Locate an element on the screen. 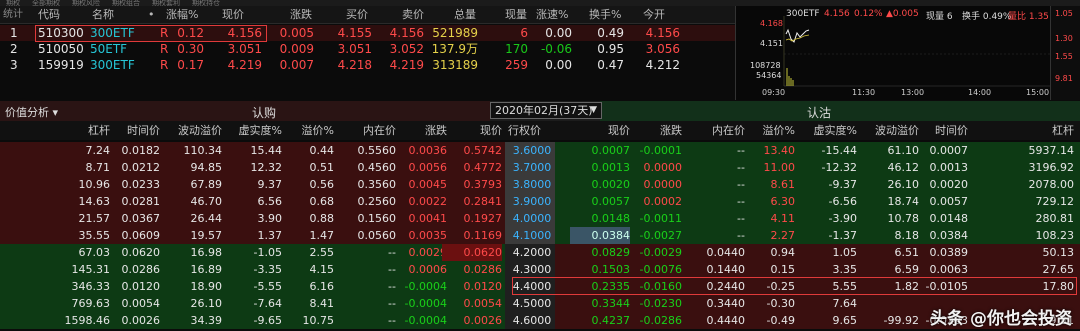  quote-cell-vol: 137.9万 is located at coordinates (454, 49).